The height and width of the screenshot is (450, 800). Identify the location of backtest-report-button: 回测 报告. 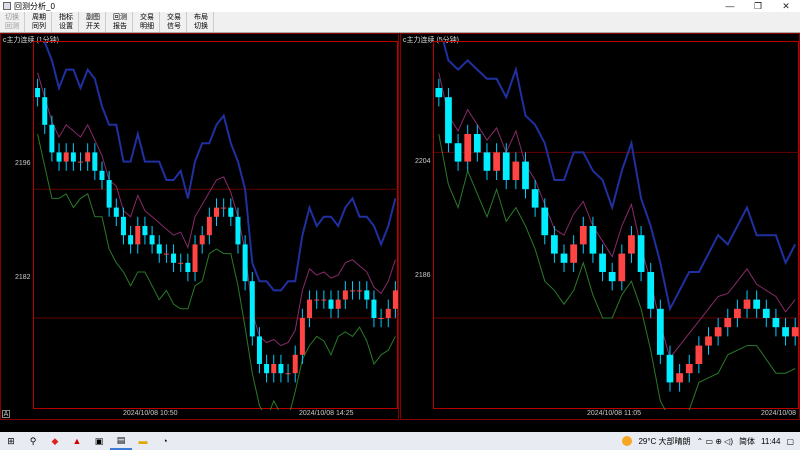
(120, 22).